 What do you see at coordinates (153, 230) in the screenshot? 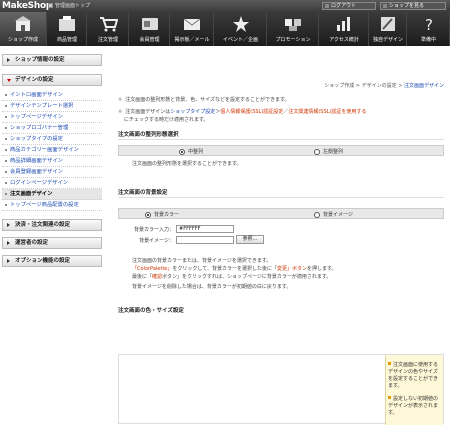
I see `bg-color-label: 背景カラー入力：` at bounding box center [153, 230].